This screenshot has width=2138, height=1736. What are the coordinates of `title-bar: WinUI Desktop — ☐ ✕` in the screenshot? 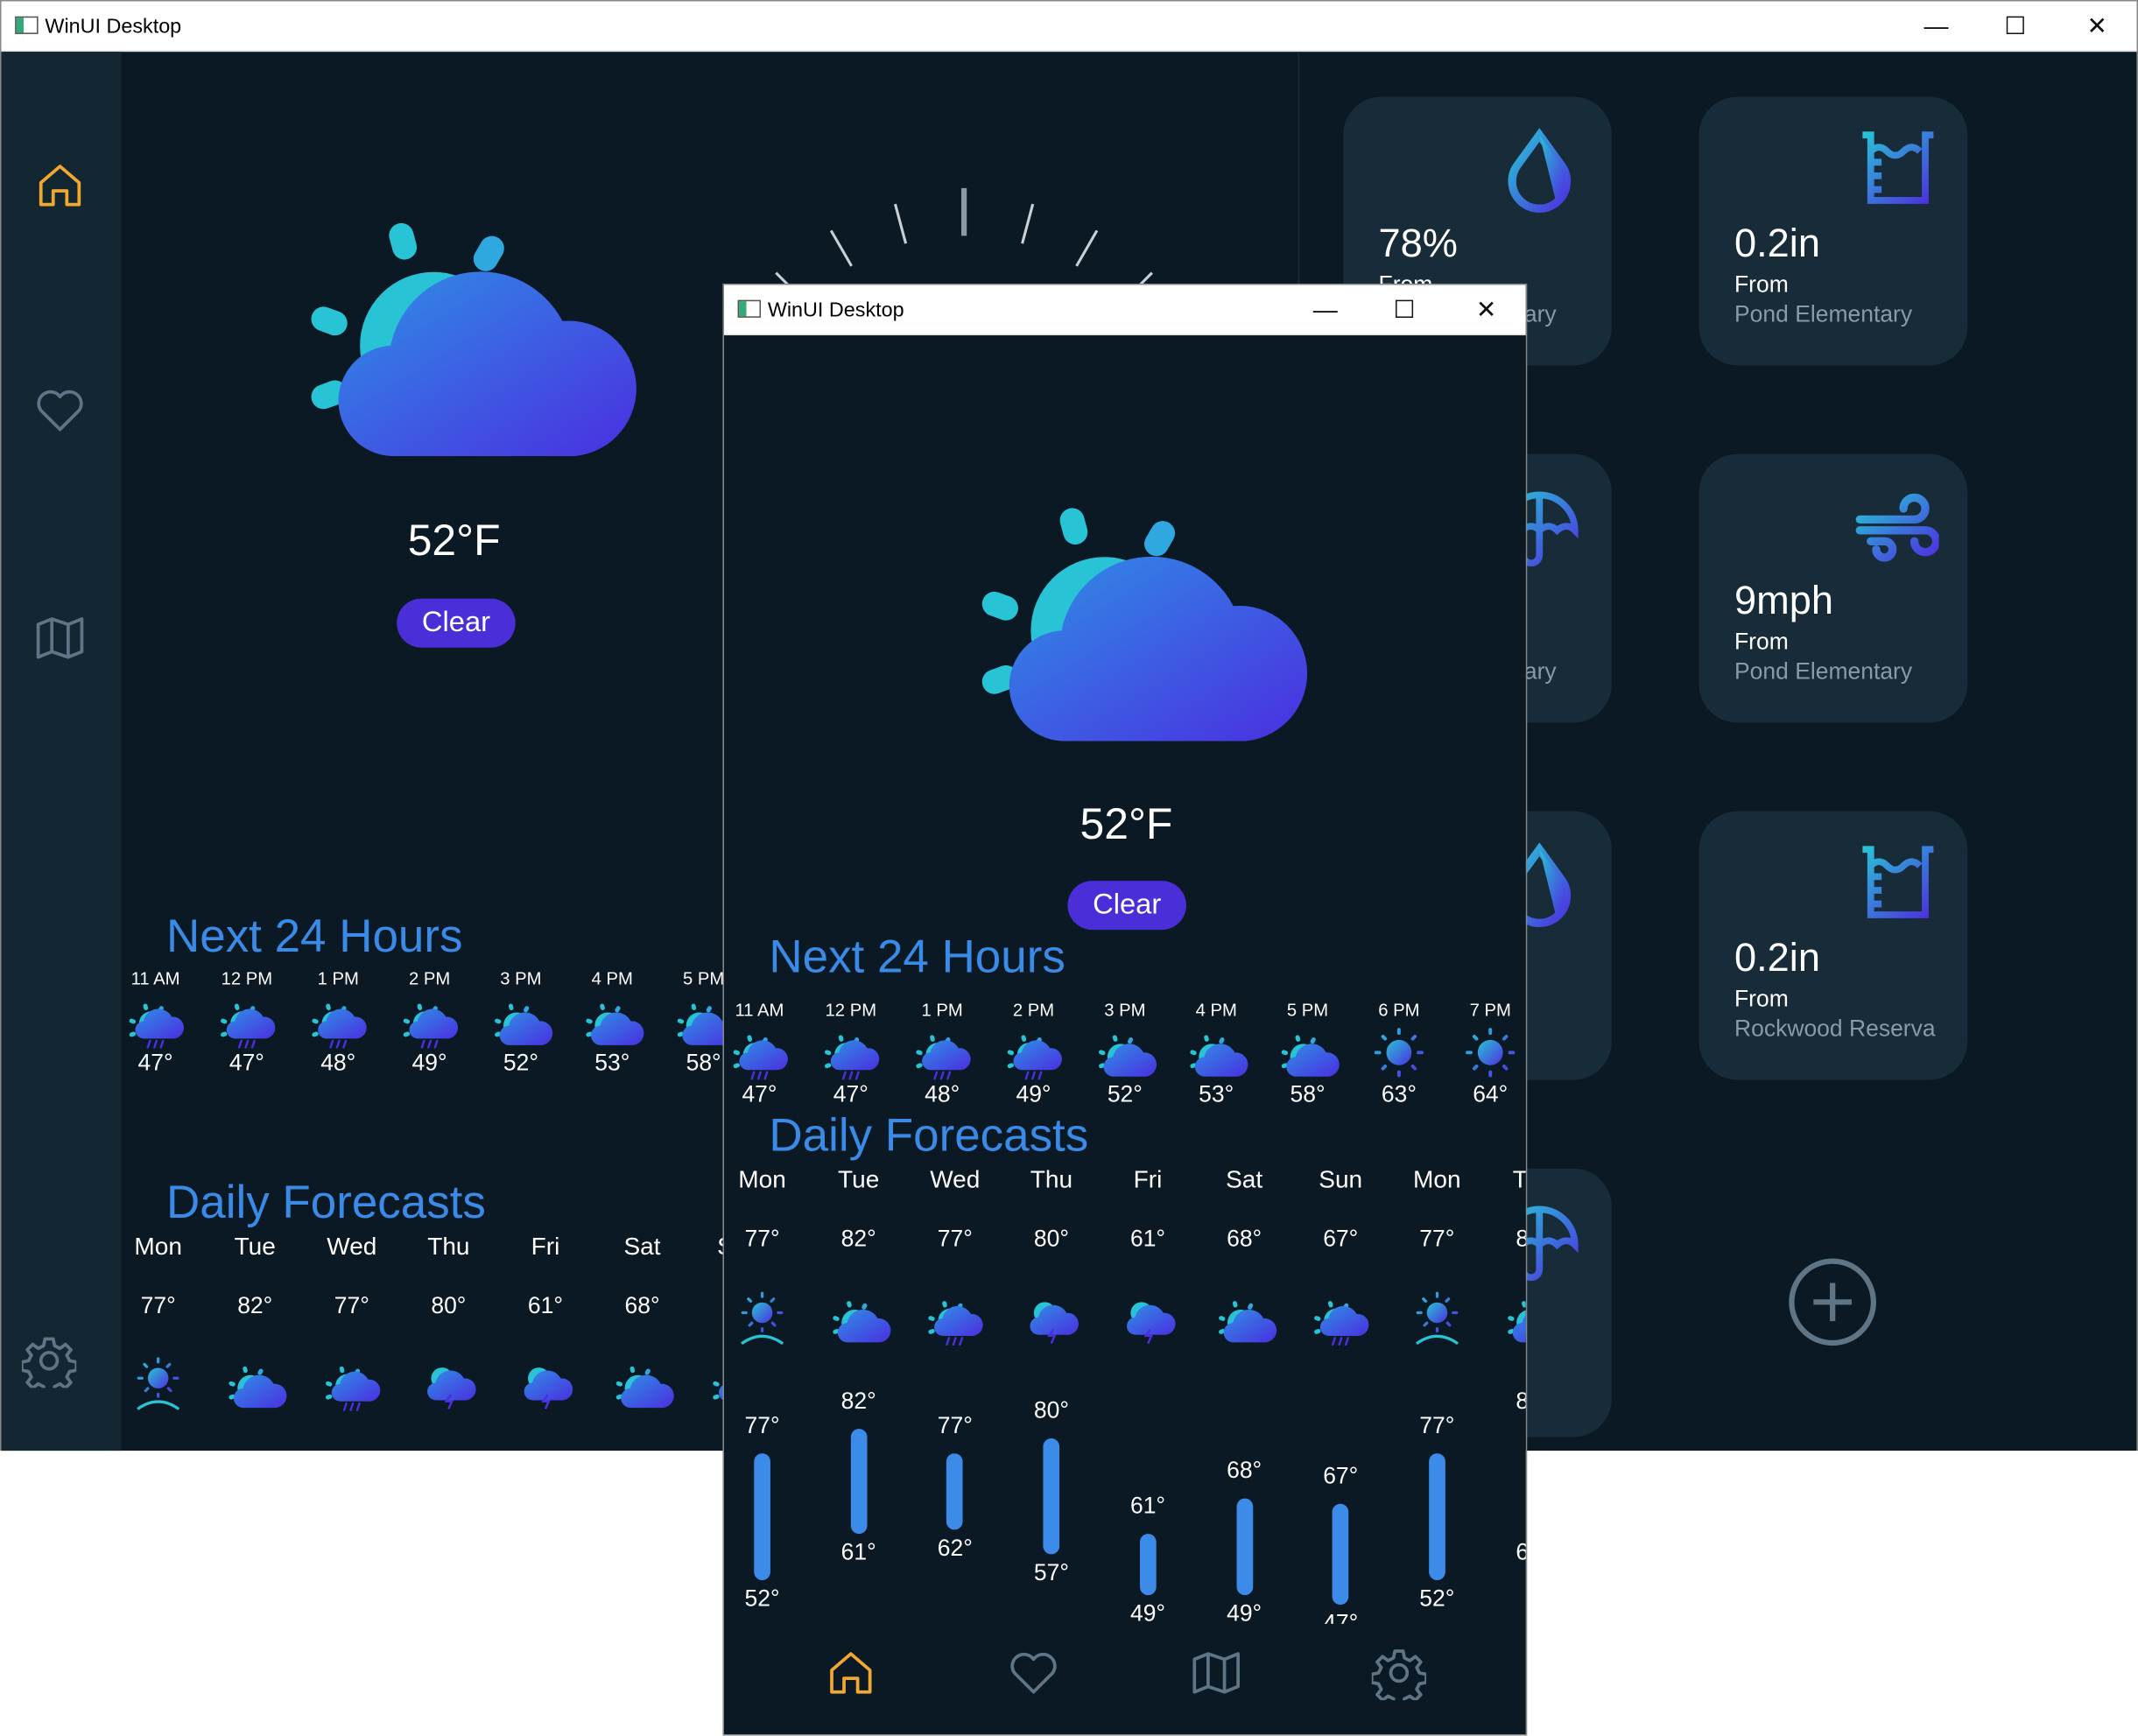 It's located at (1069, 27).